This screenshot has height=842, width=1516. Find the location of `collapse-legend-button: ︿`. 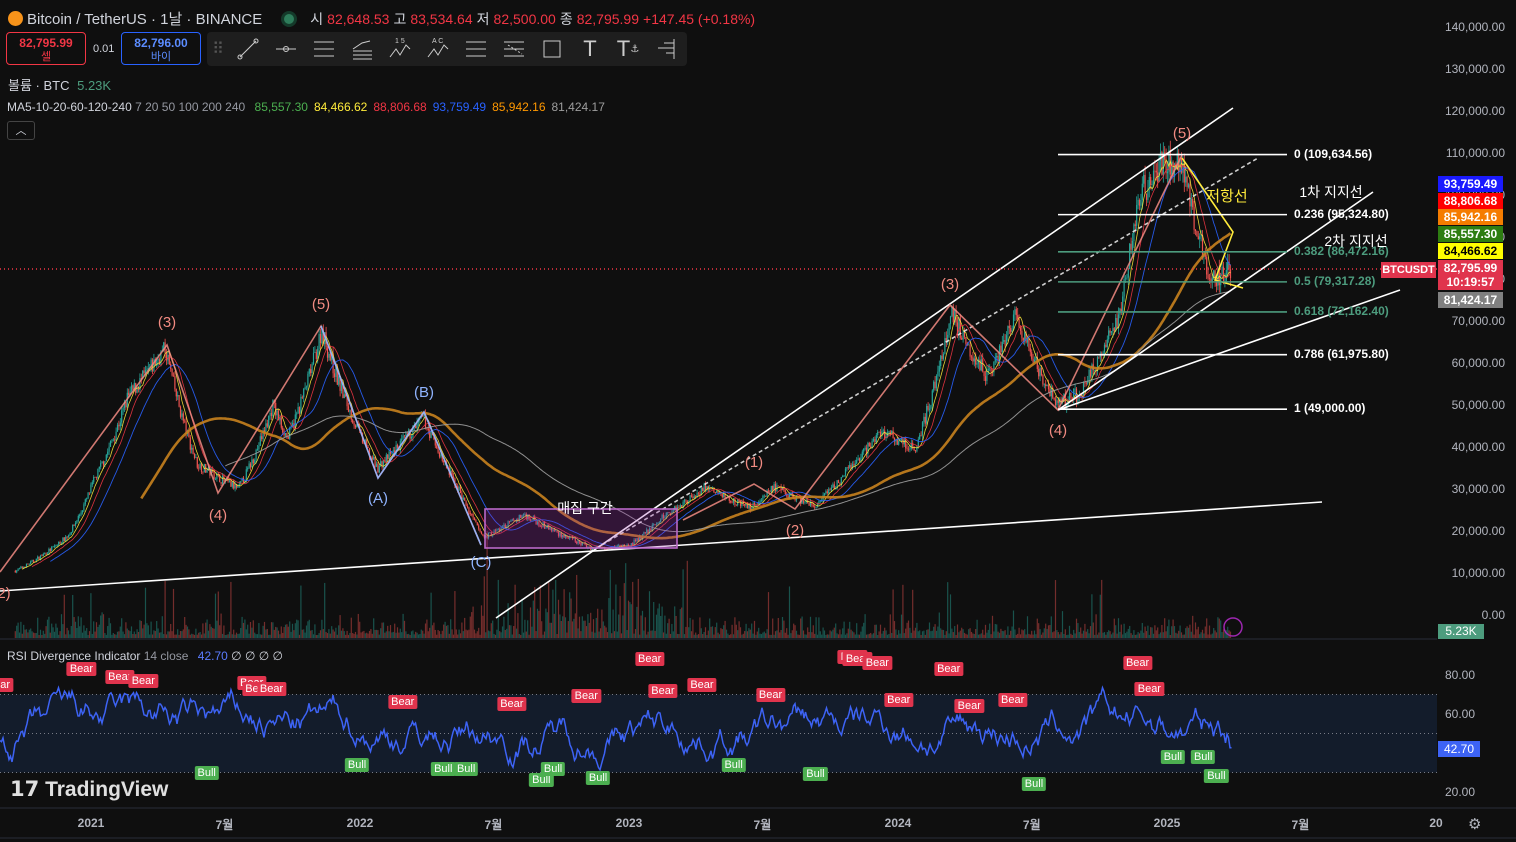

collapse-legend-button: ︿ is located at coordinates (21, 130).